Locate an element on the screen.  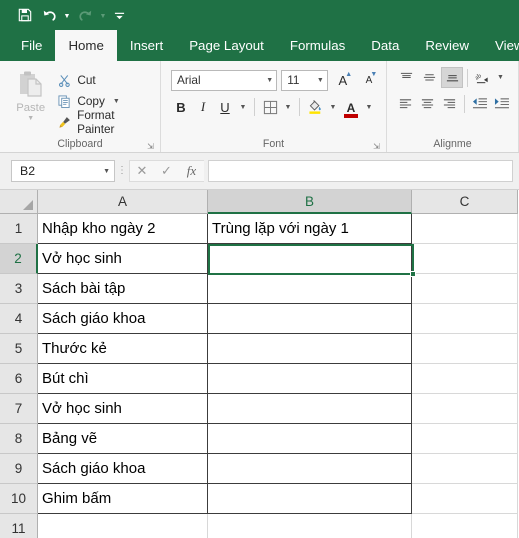
row-header-4: 4 is located at coordinates (19, 319).